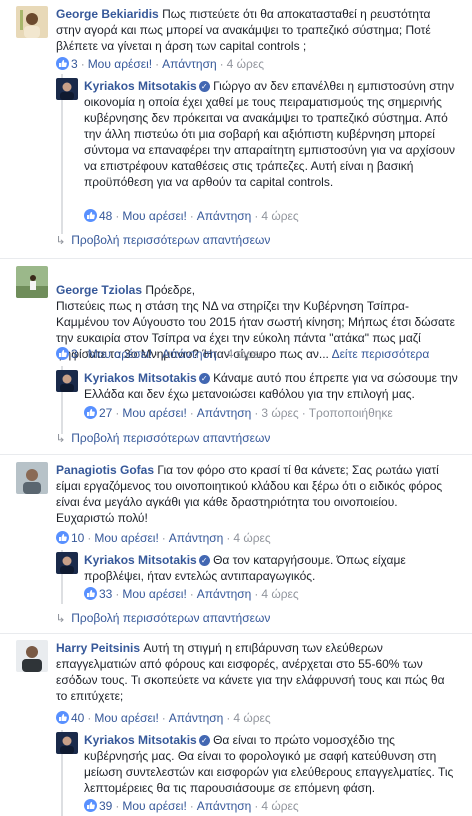  What do you see at coordinates (279, 413) in the screenshot?
I see `timestamp: 3 ώρες` at bounding box center [279, 413].